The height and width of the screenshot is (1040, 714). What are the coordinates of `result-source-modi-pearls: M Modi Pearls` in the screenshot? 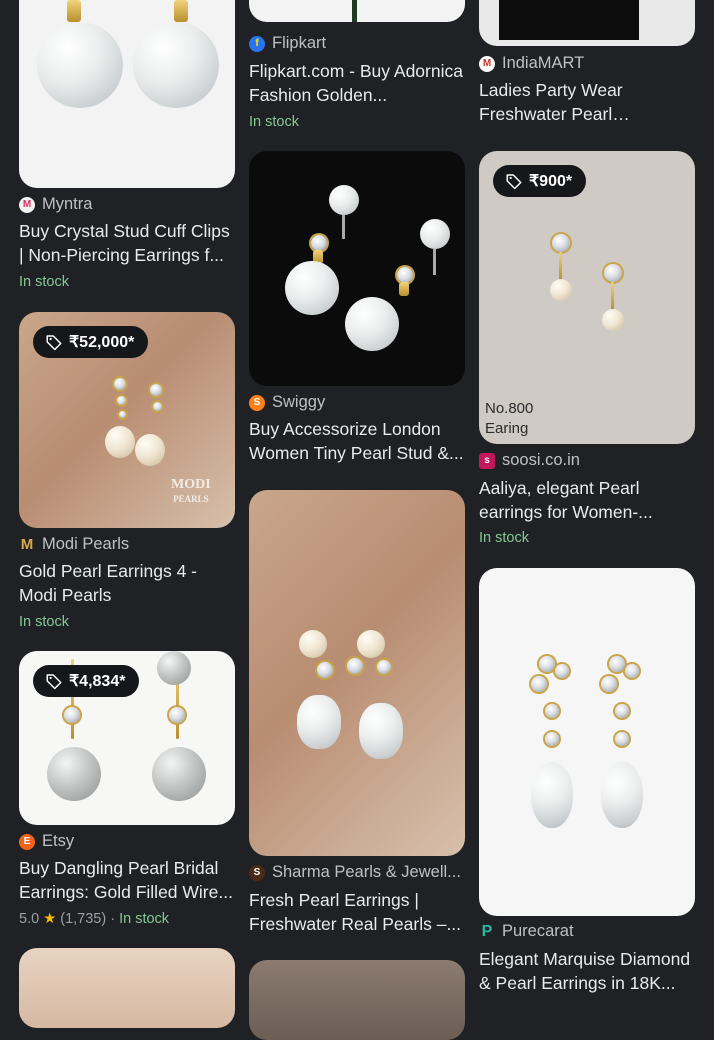 It's located at (74, 544).